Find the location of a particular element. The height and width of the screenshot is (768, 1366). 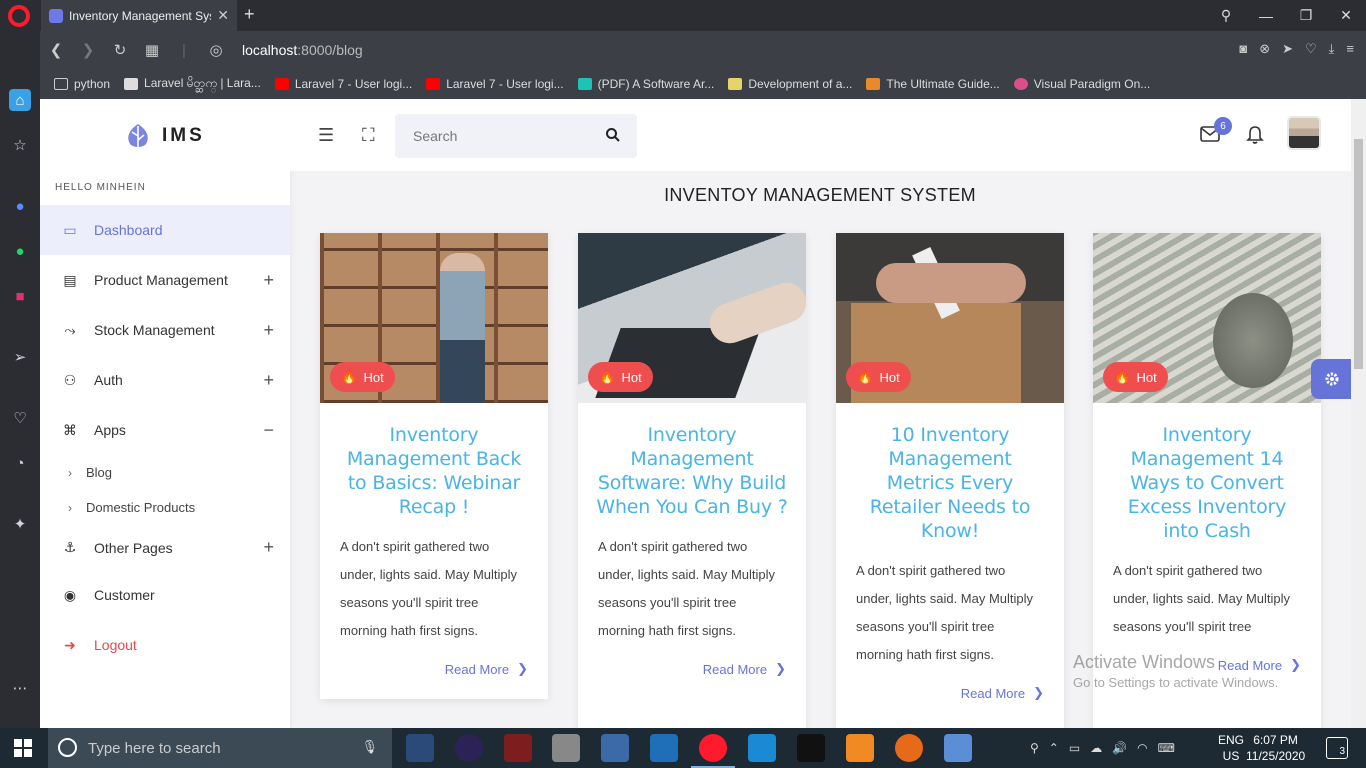

sidebar-item-dashboard: ▭ Dashboard is located at coordinates (165, 230).